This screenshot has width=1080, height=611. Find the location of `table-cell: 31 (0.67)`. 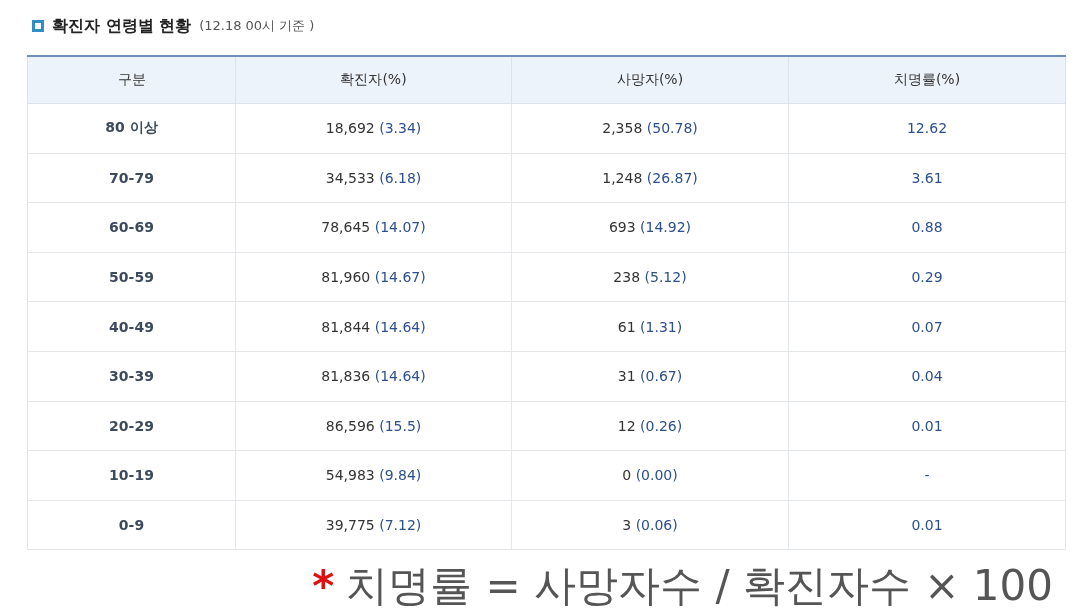

table-cell: 31 (0.67) is located at coordinates (650, 376).